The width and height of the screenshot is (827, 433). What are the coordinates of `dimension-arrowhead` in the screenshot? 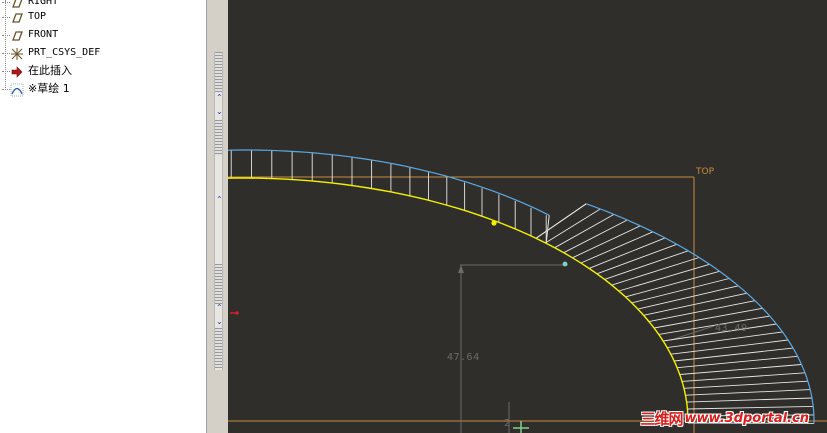 It's located at (461, 269).